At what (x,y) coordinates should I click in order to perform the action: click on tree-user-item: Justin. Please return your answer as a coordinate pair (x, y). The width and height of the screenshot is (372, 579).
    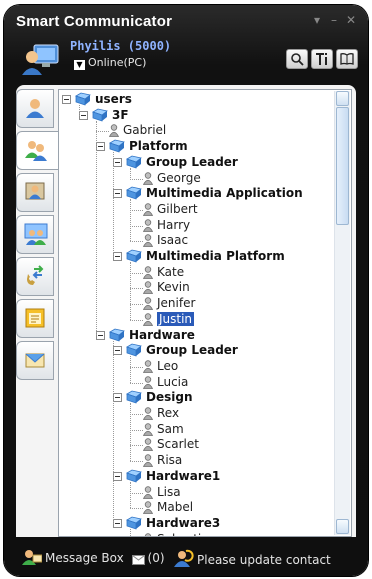
    Looking at the image, I should click on (169, 318).